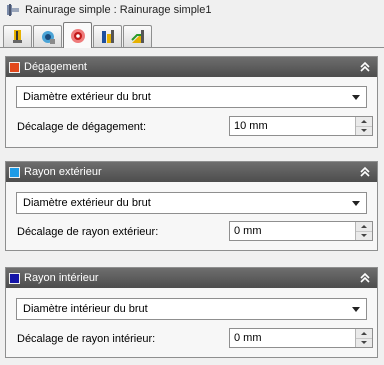 Image resolution: width=384 pixels, height=365 pixels. I want to click on tab-linking, so click(107, 36).